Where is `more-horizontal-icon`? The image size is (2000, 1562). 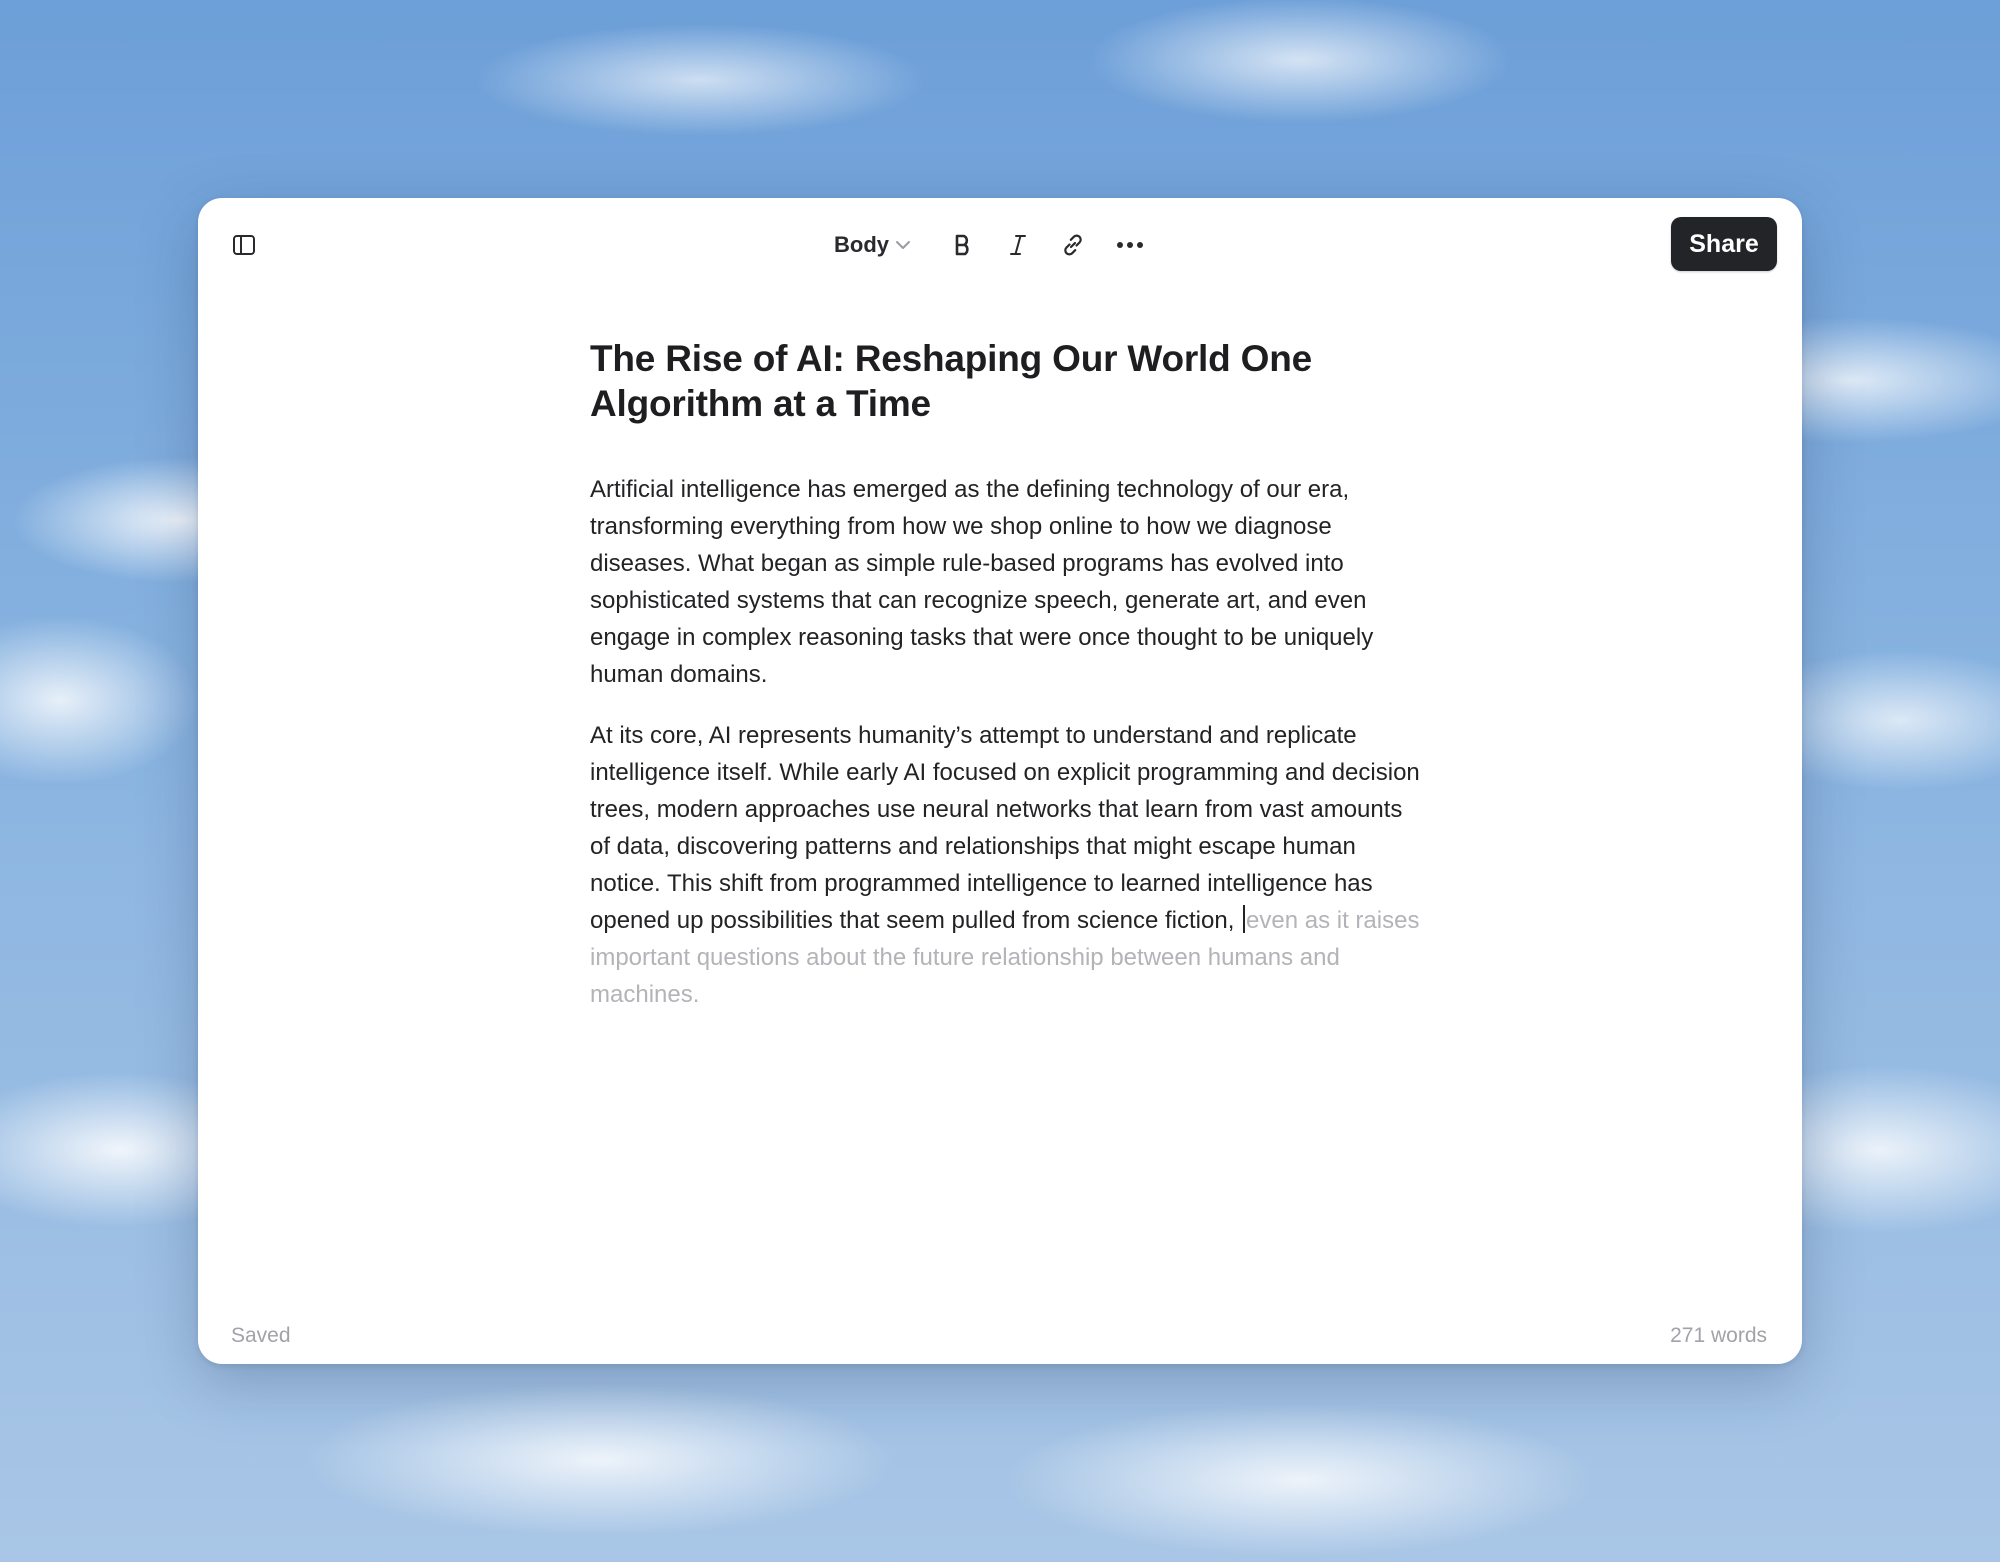 more-horizontal-icon is located at coordinates (1130, 245).